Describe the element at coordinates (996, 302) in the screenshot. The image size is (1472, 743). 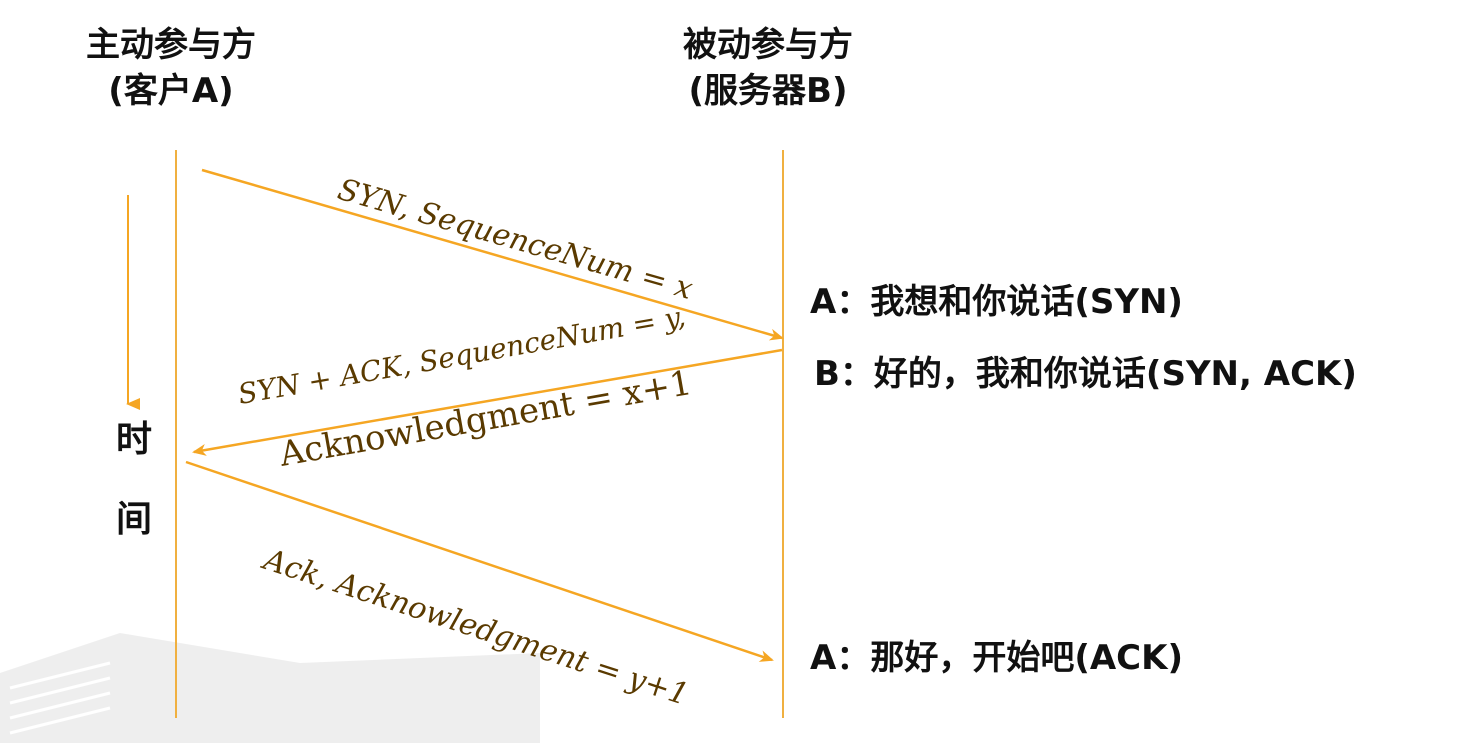
I see `dialogue-syn: A：我想和你说话(SYN)` at that location.